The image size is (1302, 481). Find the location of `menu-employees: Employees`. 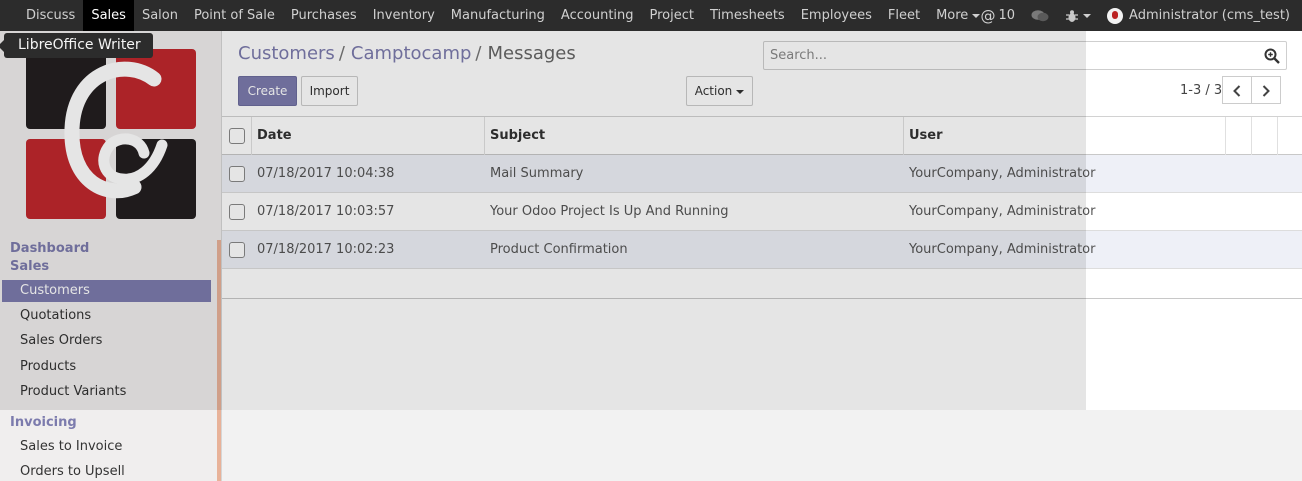

menu-employees: Employees is located at coordinates (836, 15).